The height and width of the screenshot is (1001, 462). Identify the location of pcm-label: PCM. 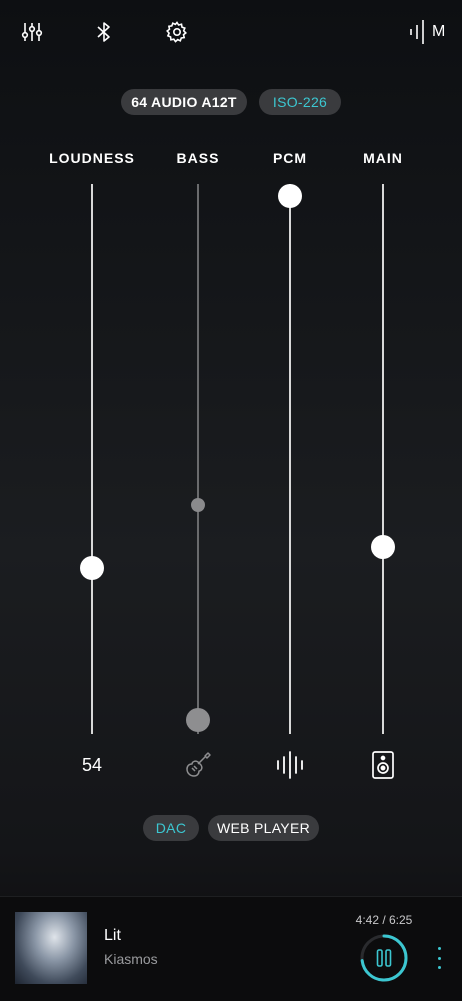
(290, 158).